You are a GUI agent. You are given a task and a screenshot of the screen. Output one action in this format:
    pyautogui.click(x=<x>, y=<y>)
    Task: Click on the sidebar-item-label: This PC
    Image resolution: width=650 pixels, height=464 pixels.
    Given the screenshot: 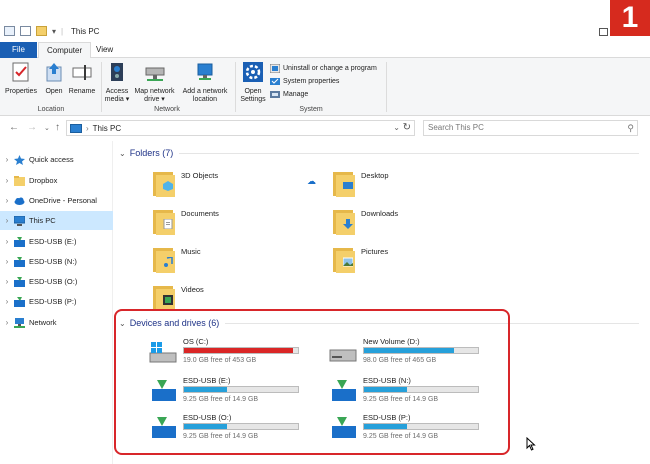 What is the action you would take?
    pyautogui.click(x=42, y=220)
    